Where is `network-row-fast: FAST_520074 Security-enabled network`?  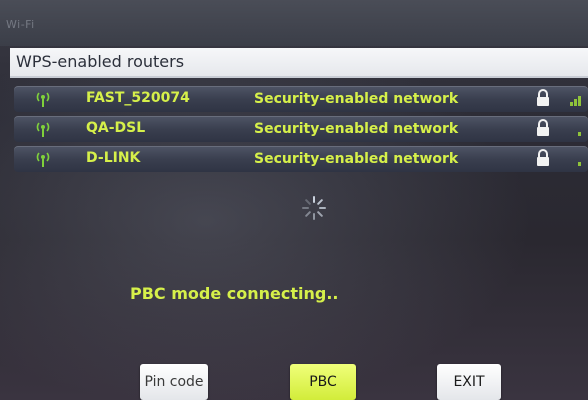
network-row-fast: FAST_520074 Security-enabled network is located at coordinates (301, 99).